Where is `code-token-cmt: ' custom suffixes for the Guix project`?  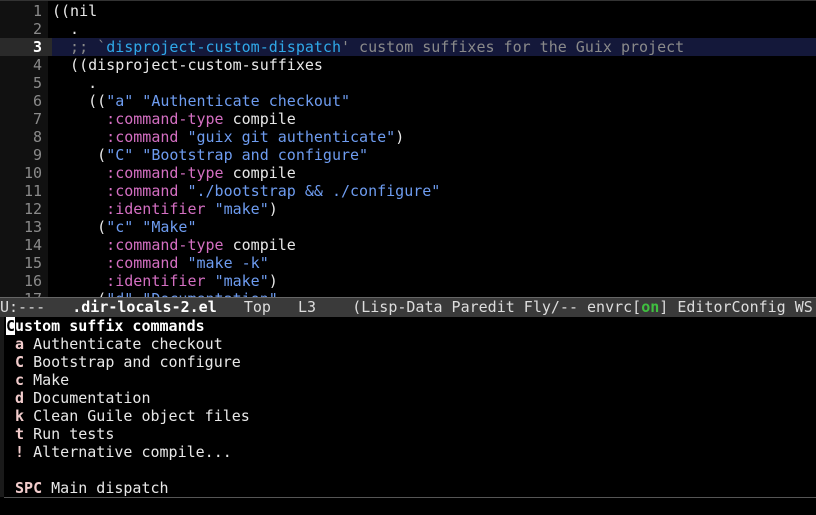
code-token-cmt: ' custom suffixes for the Guix project is located at coordinates (513, 47).